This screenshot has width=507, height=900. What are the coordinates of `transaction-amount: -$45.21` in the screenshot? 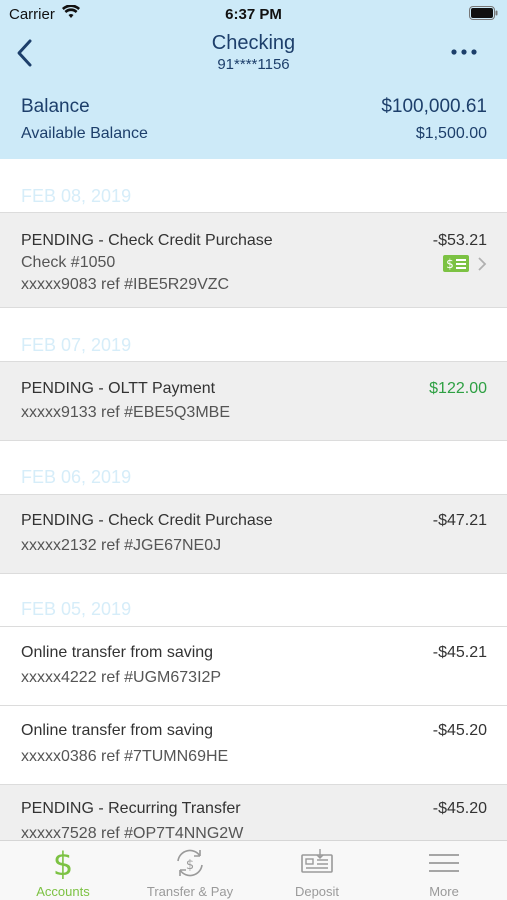 It's located at (459, 652).